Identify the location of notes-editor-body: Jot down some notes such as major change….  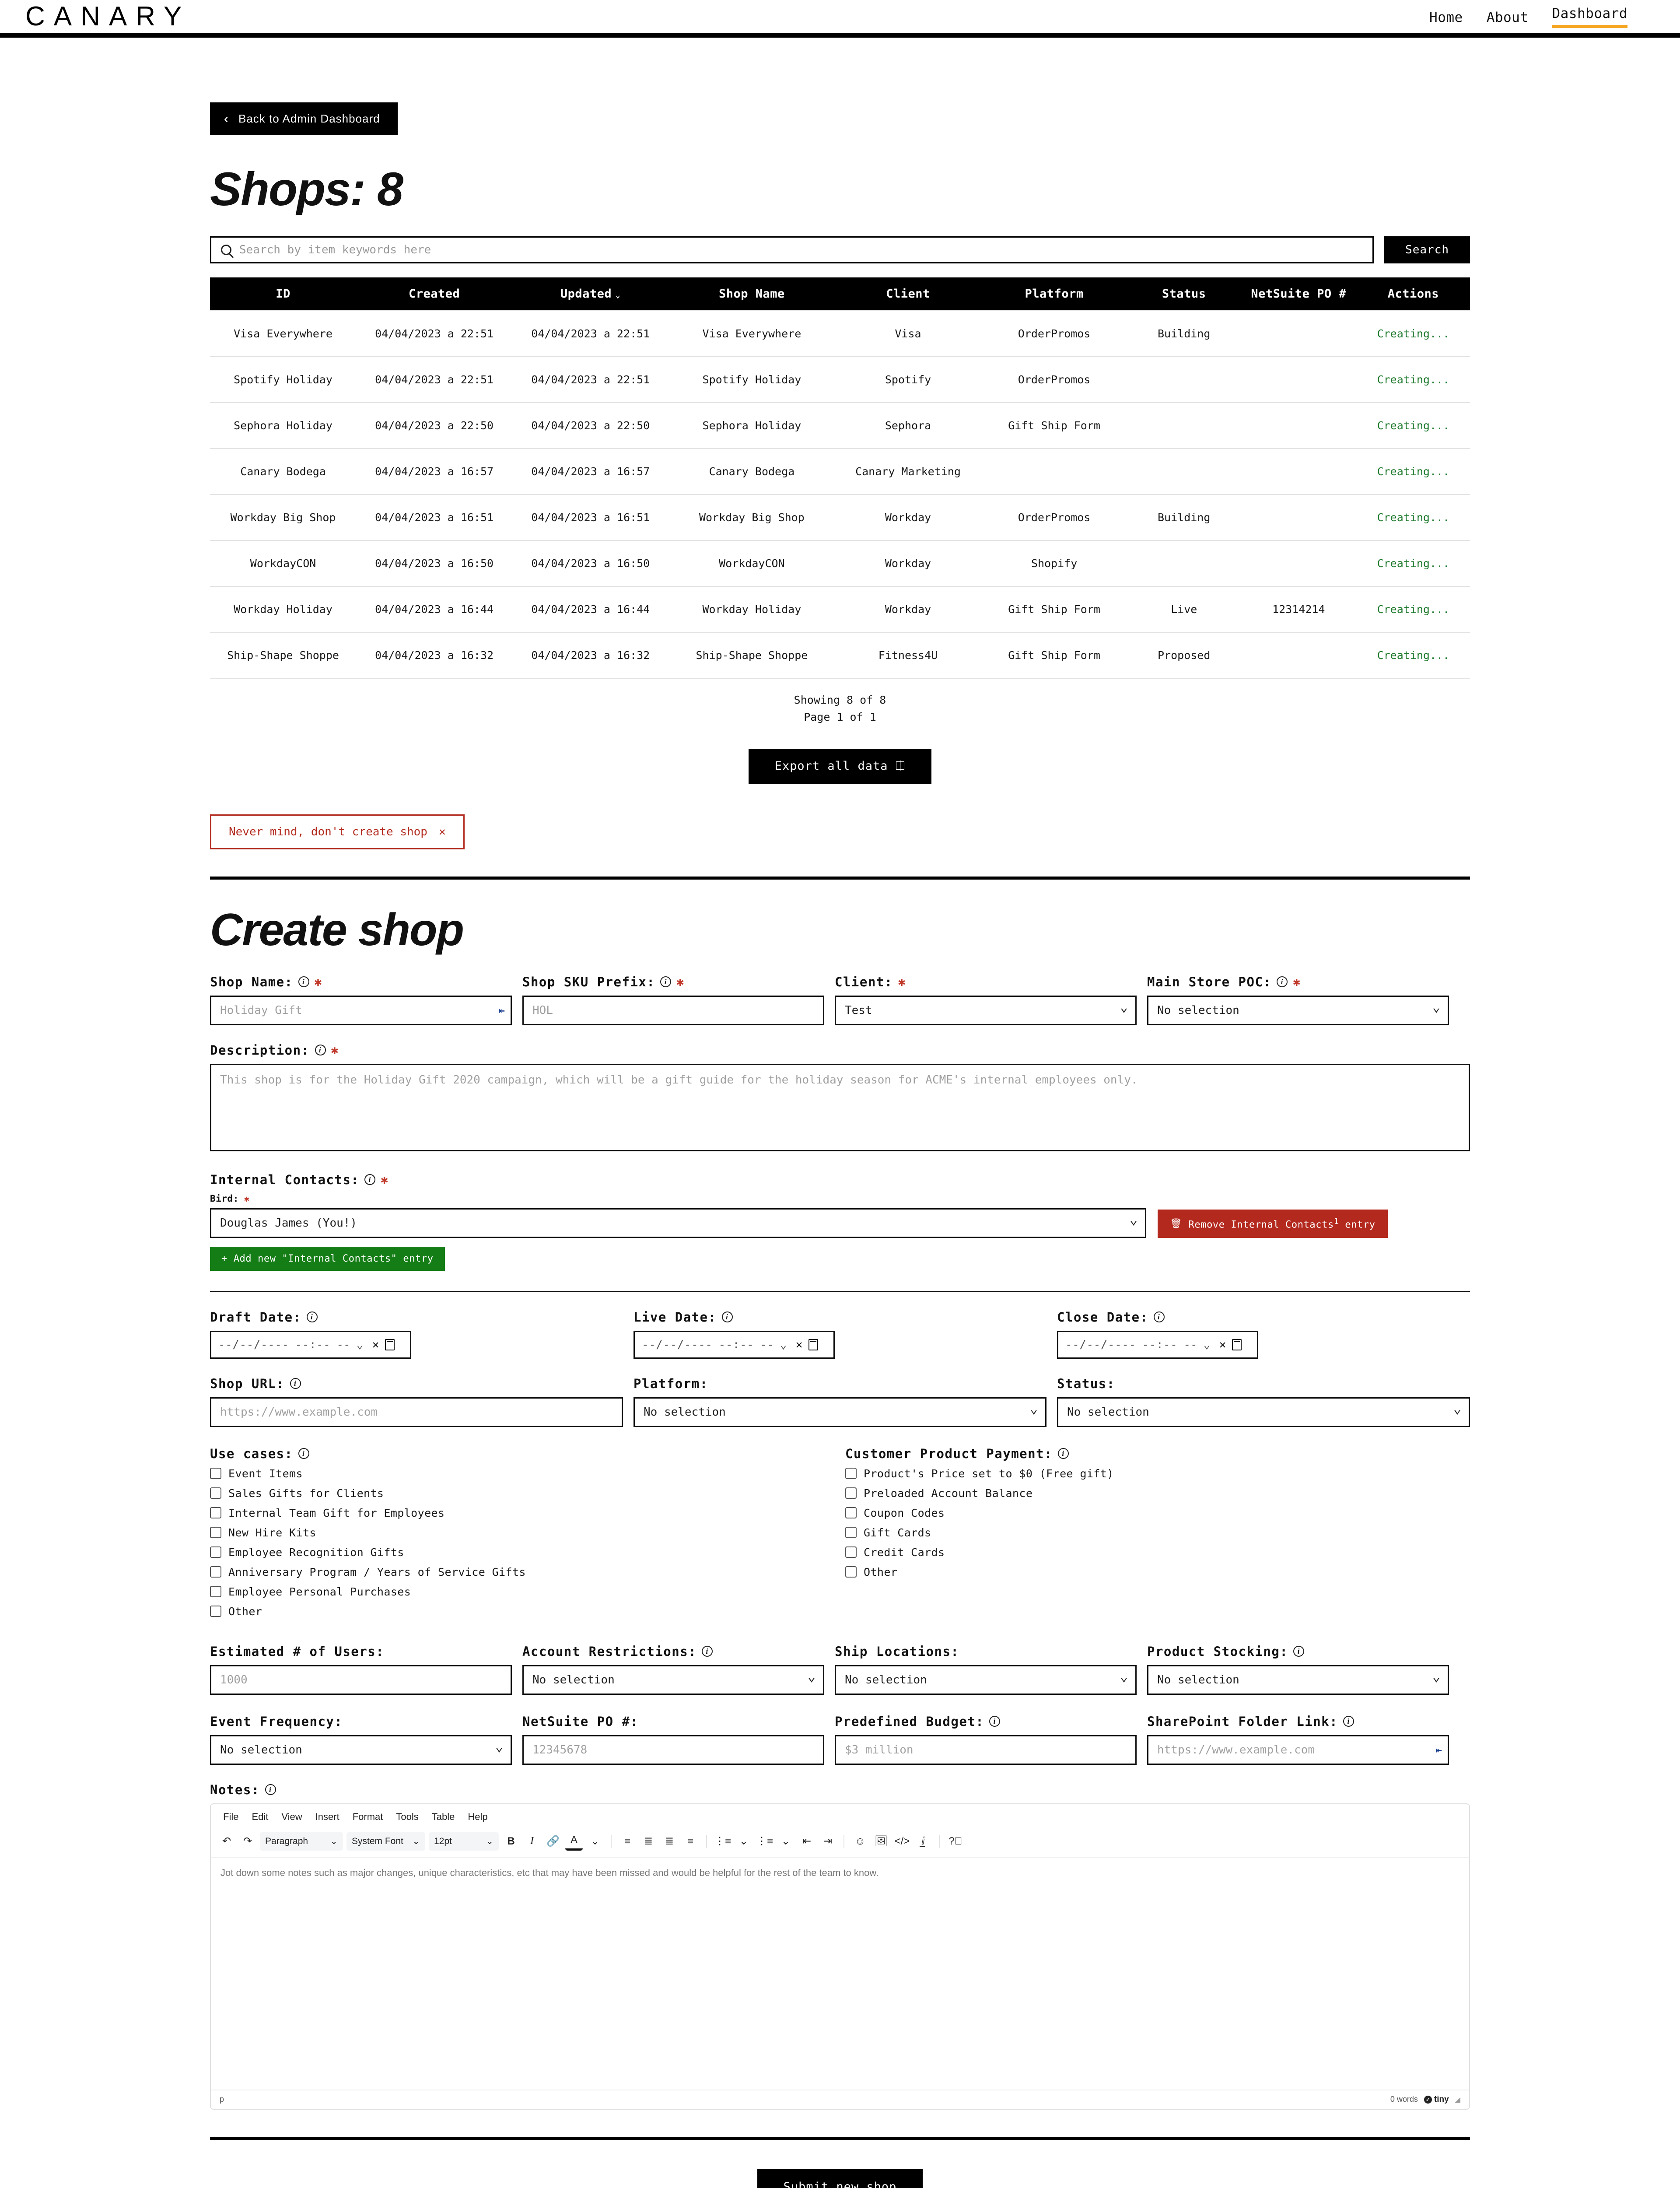
(840, 1974).